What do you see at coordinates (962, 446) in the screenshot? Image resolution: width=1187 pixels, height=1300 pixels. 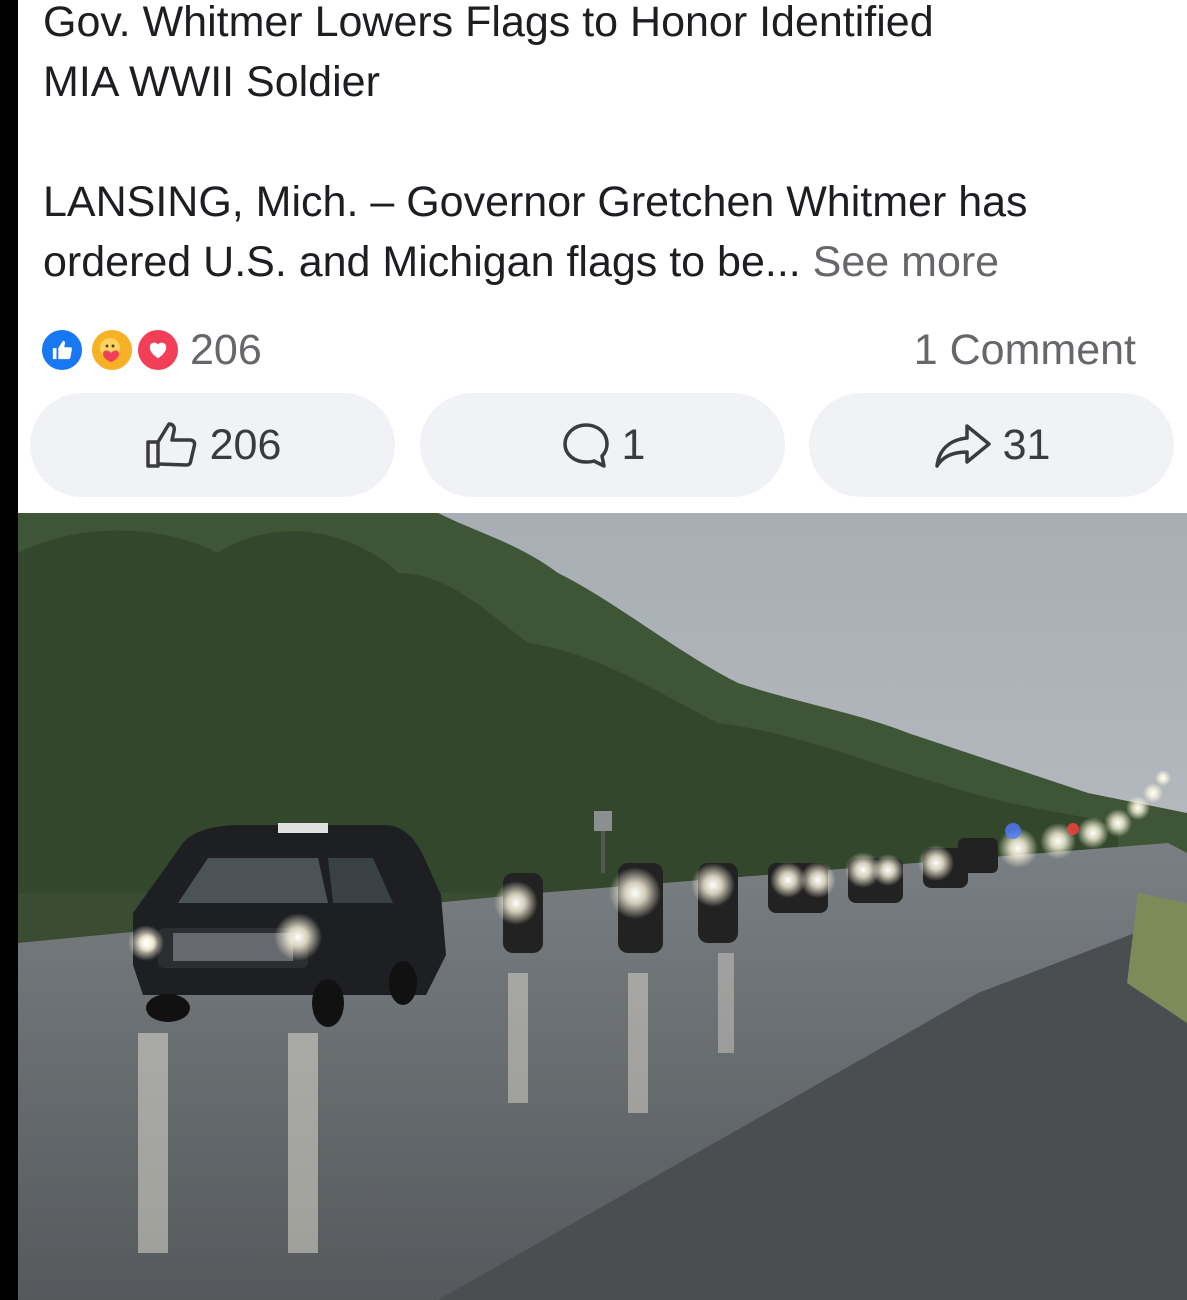 I see `share-arrow-icon` at bounding box center [962, 446].